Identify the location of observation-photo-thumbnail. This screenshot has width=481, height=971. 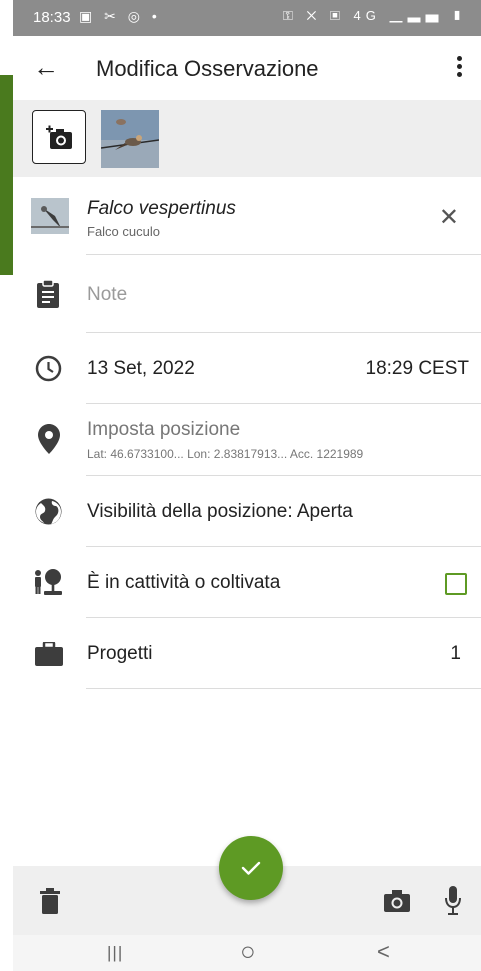
(130, 139).